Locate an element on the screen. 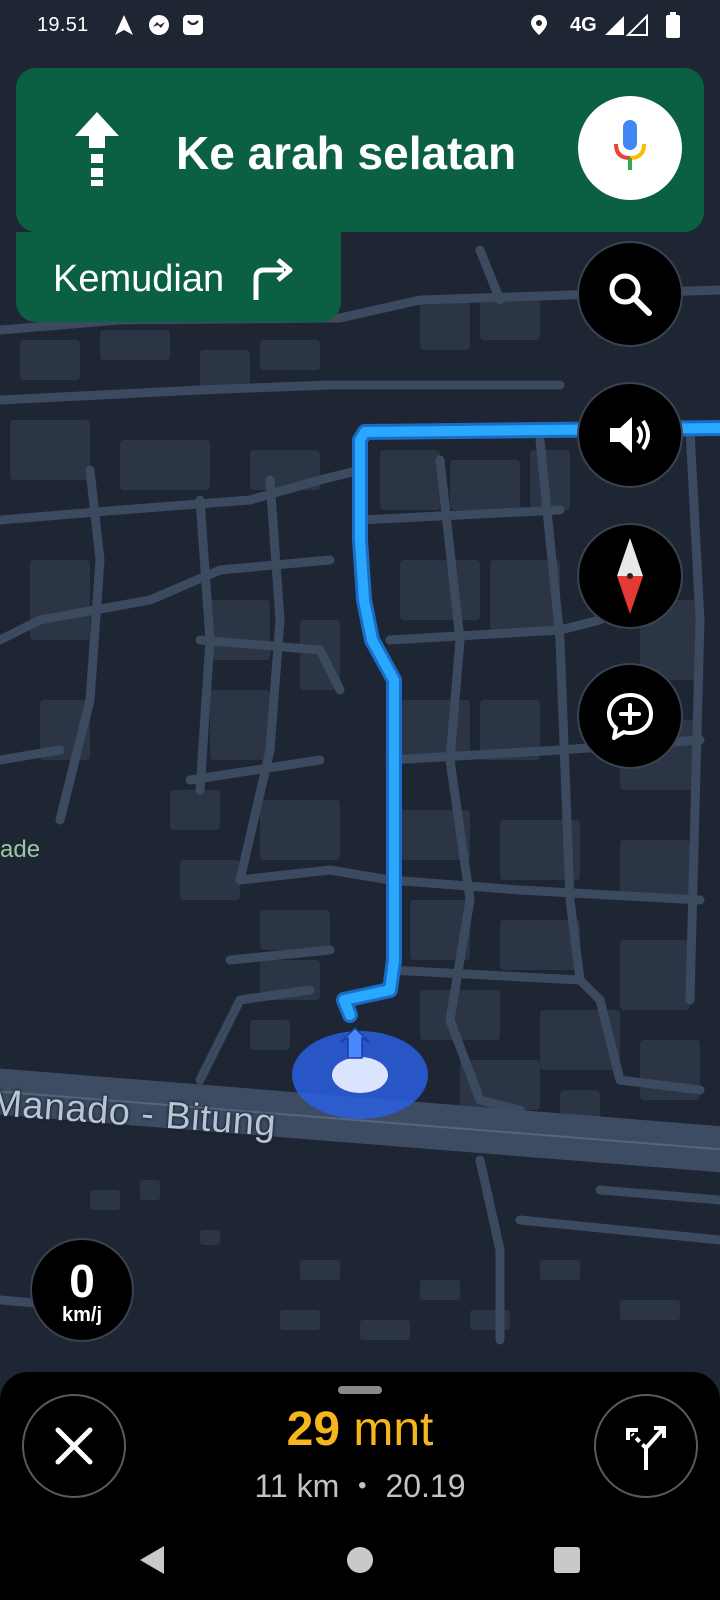 This screenshot has width=720, height=1600. battery-icon is located at coordinates (673, 28).